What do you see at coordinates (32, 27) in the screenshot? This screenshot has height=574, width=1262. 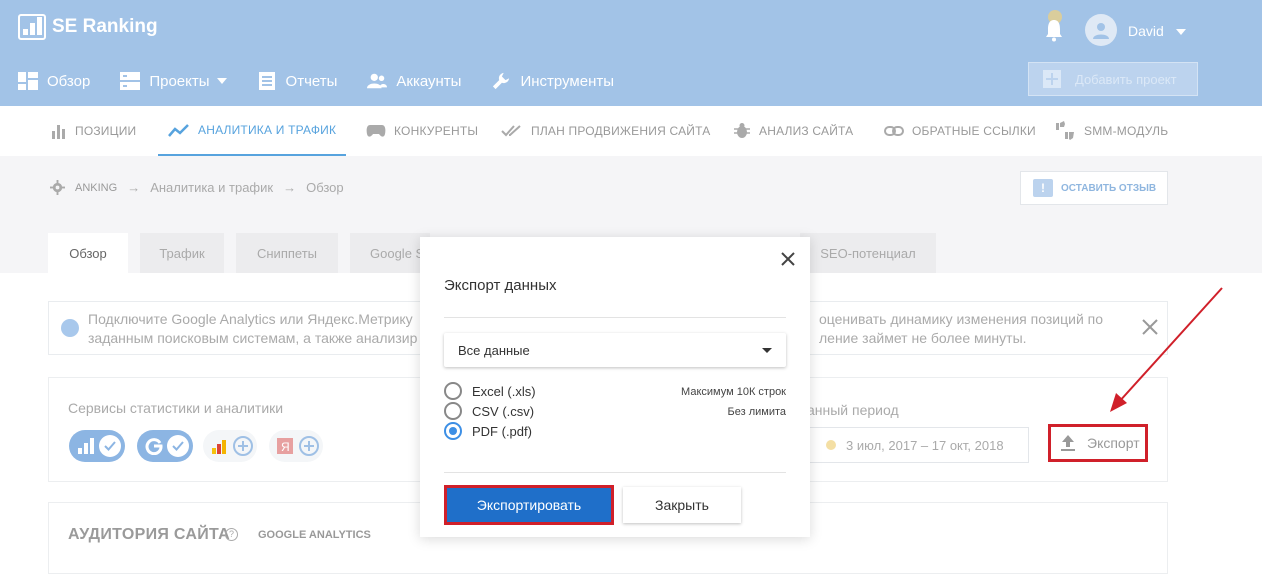 I see `logo-icon` at bounding box center [32, 27].